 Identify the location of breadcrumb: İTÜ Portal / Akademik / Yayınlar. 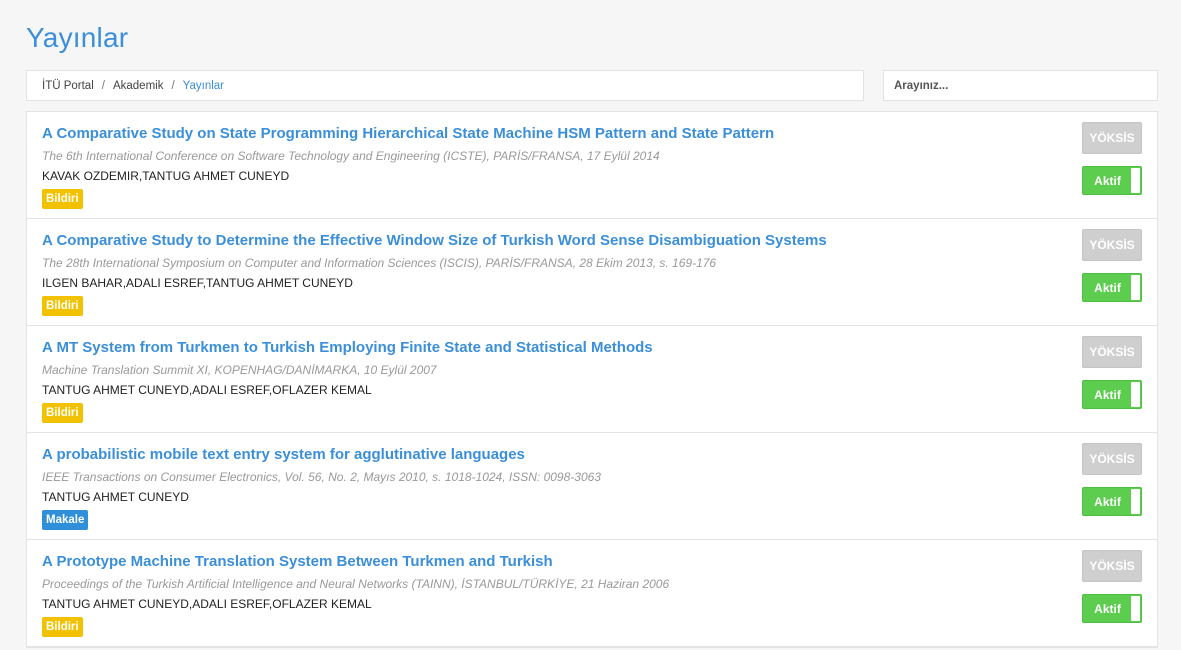
(445, 85).